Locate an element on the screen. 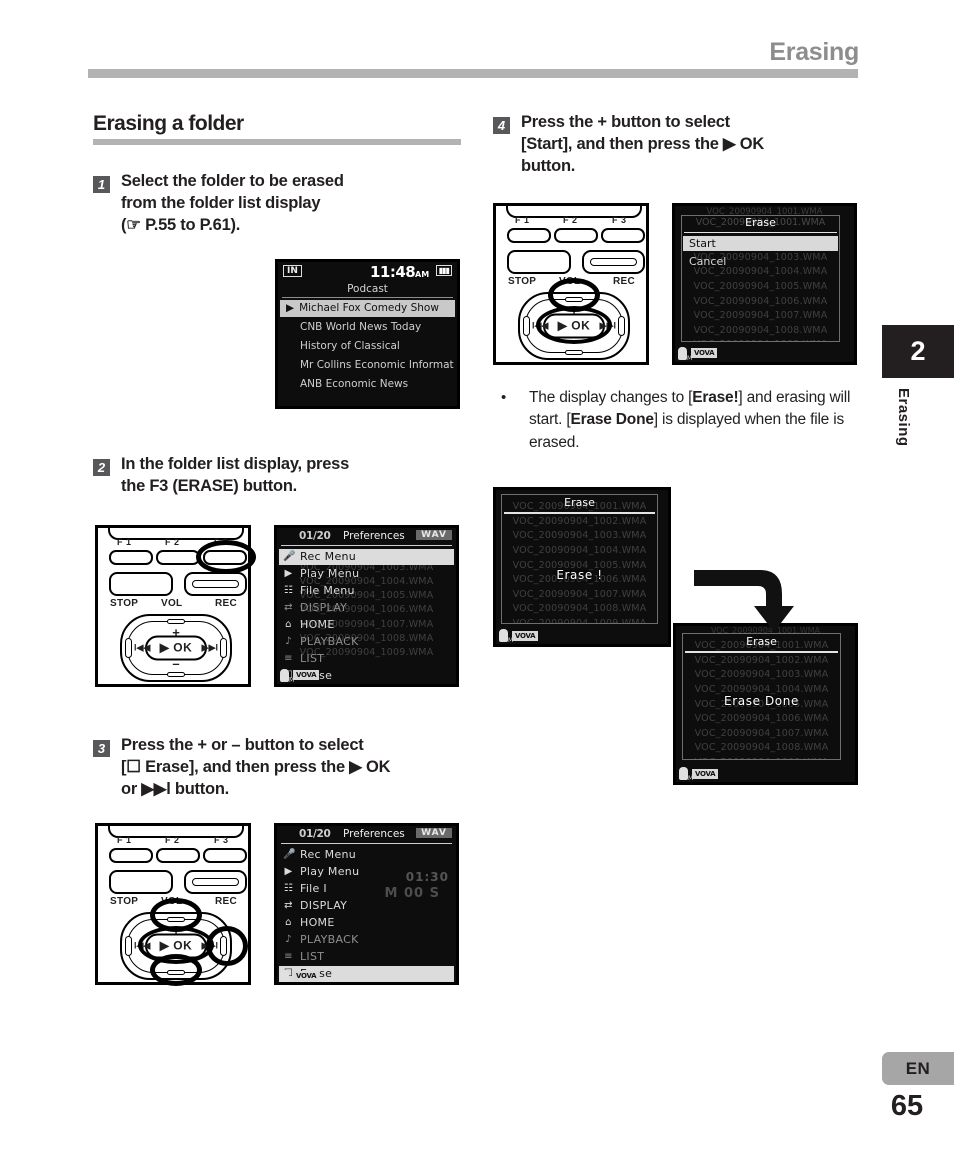 The image size is (954, 1158). minus-button-2: – is located at coordinates (175, 961).